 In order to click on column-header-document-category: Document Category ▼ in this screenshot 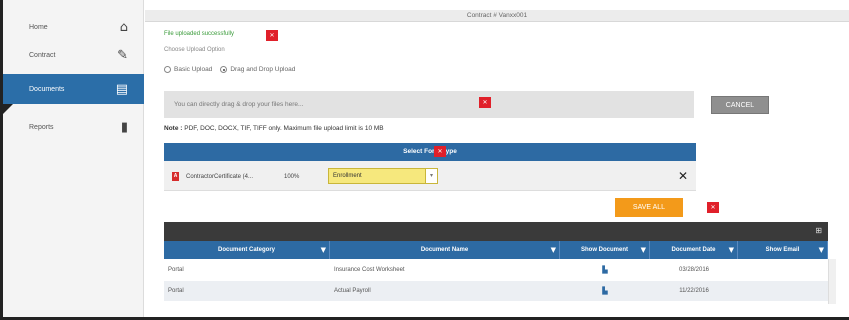, I will do `click(247, 250)`.